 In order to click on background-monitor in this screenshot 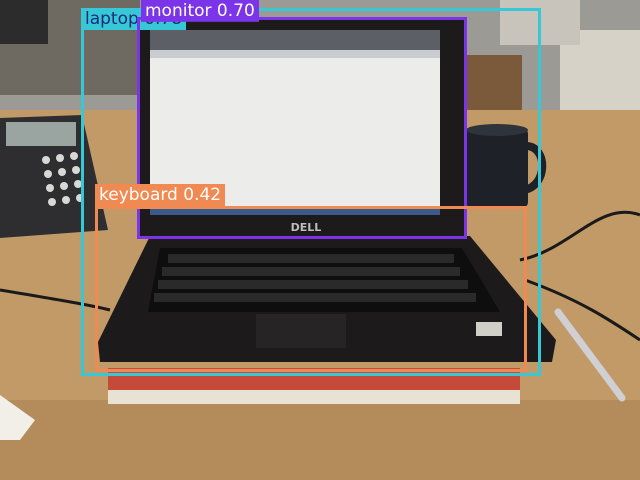, I will do `click(24, 22)`.